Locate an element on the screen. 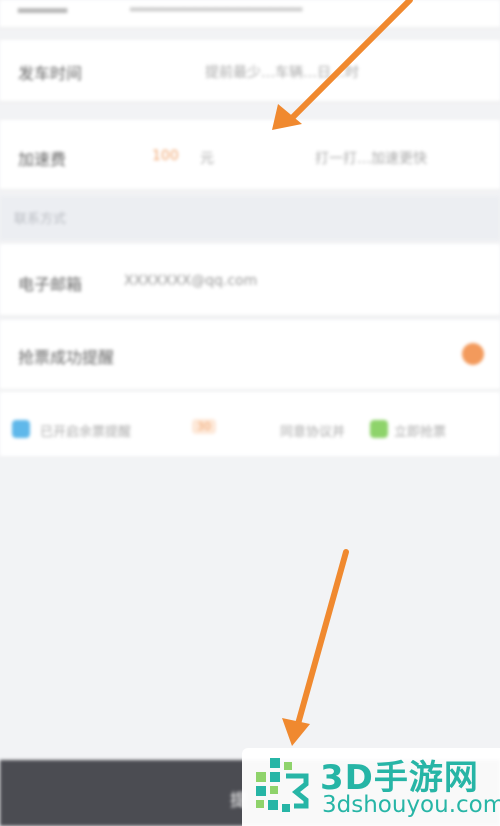  departure-time-row: 发车时间 提前最少…车辆…日…时 is located at coordinates (250, 71).